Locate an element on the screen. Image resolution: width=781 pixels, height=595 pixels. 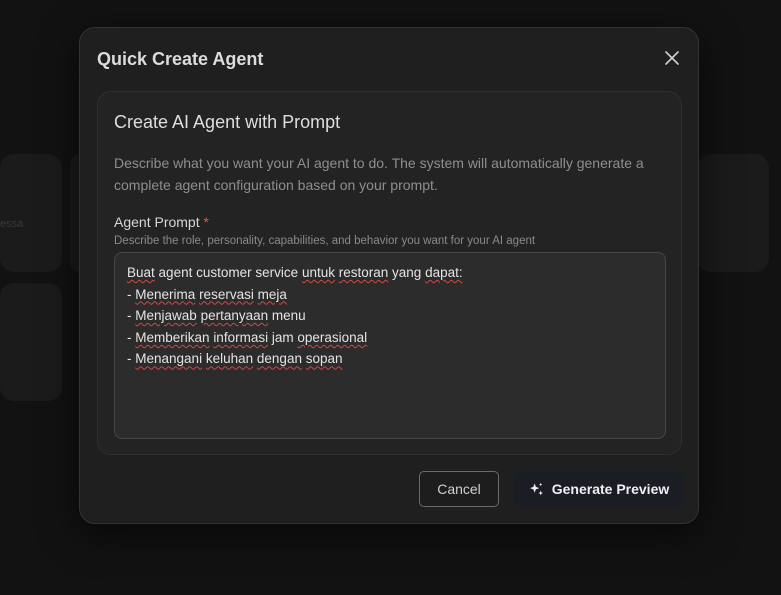
spellcheck-word: operasional is located at coordinates (332, 337).